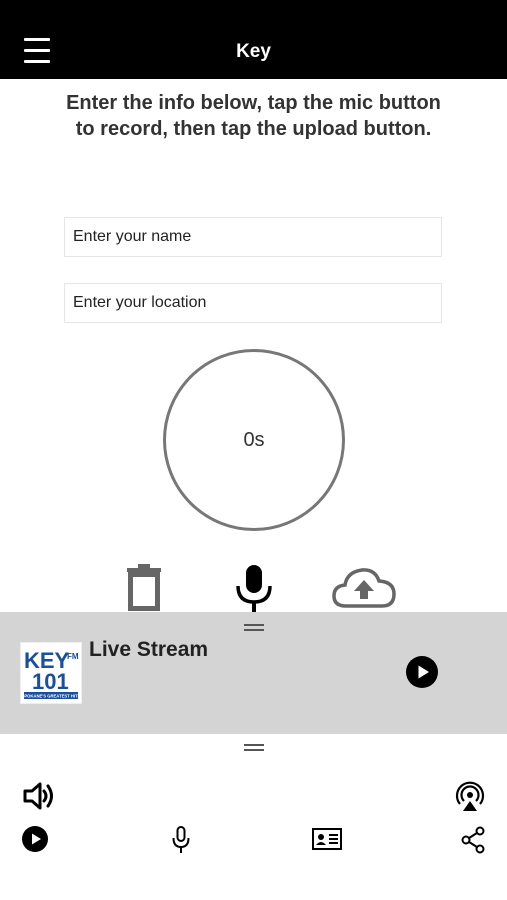 Image resolution: width=507 pixels, height=900 pixels. Describe the element at coordinates (253, 39) in the screenshot. I see `header-bar: Key` at that location.